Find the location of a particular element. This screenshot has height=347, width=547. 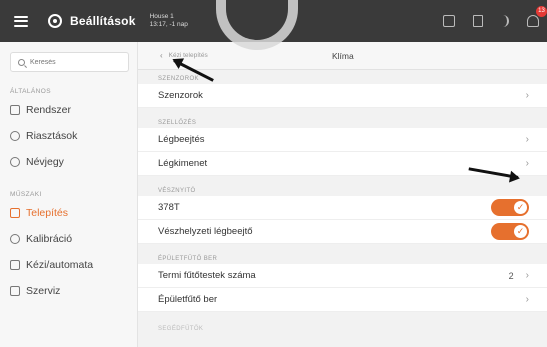

house-selector: House 1 13:17, -1 nap is located at coordinates (169, 21).